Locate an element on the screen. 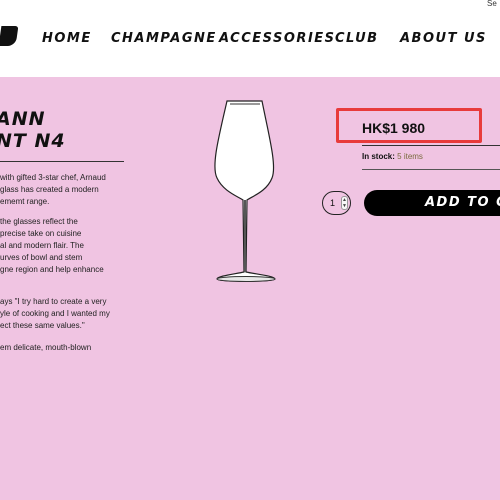 The width and height of the screenshot is (500, 500). wine-glass-image is located at coordinates (245, 191).